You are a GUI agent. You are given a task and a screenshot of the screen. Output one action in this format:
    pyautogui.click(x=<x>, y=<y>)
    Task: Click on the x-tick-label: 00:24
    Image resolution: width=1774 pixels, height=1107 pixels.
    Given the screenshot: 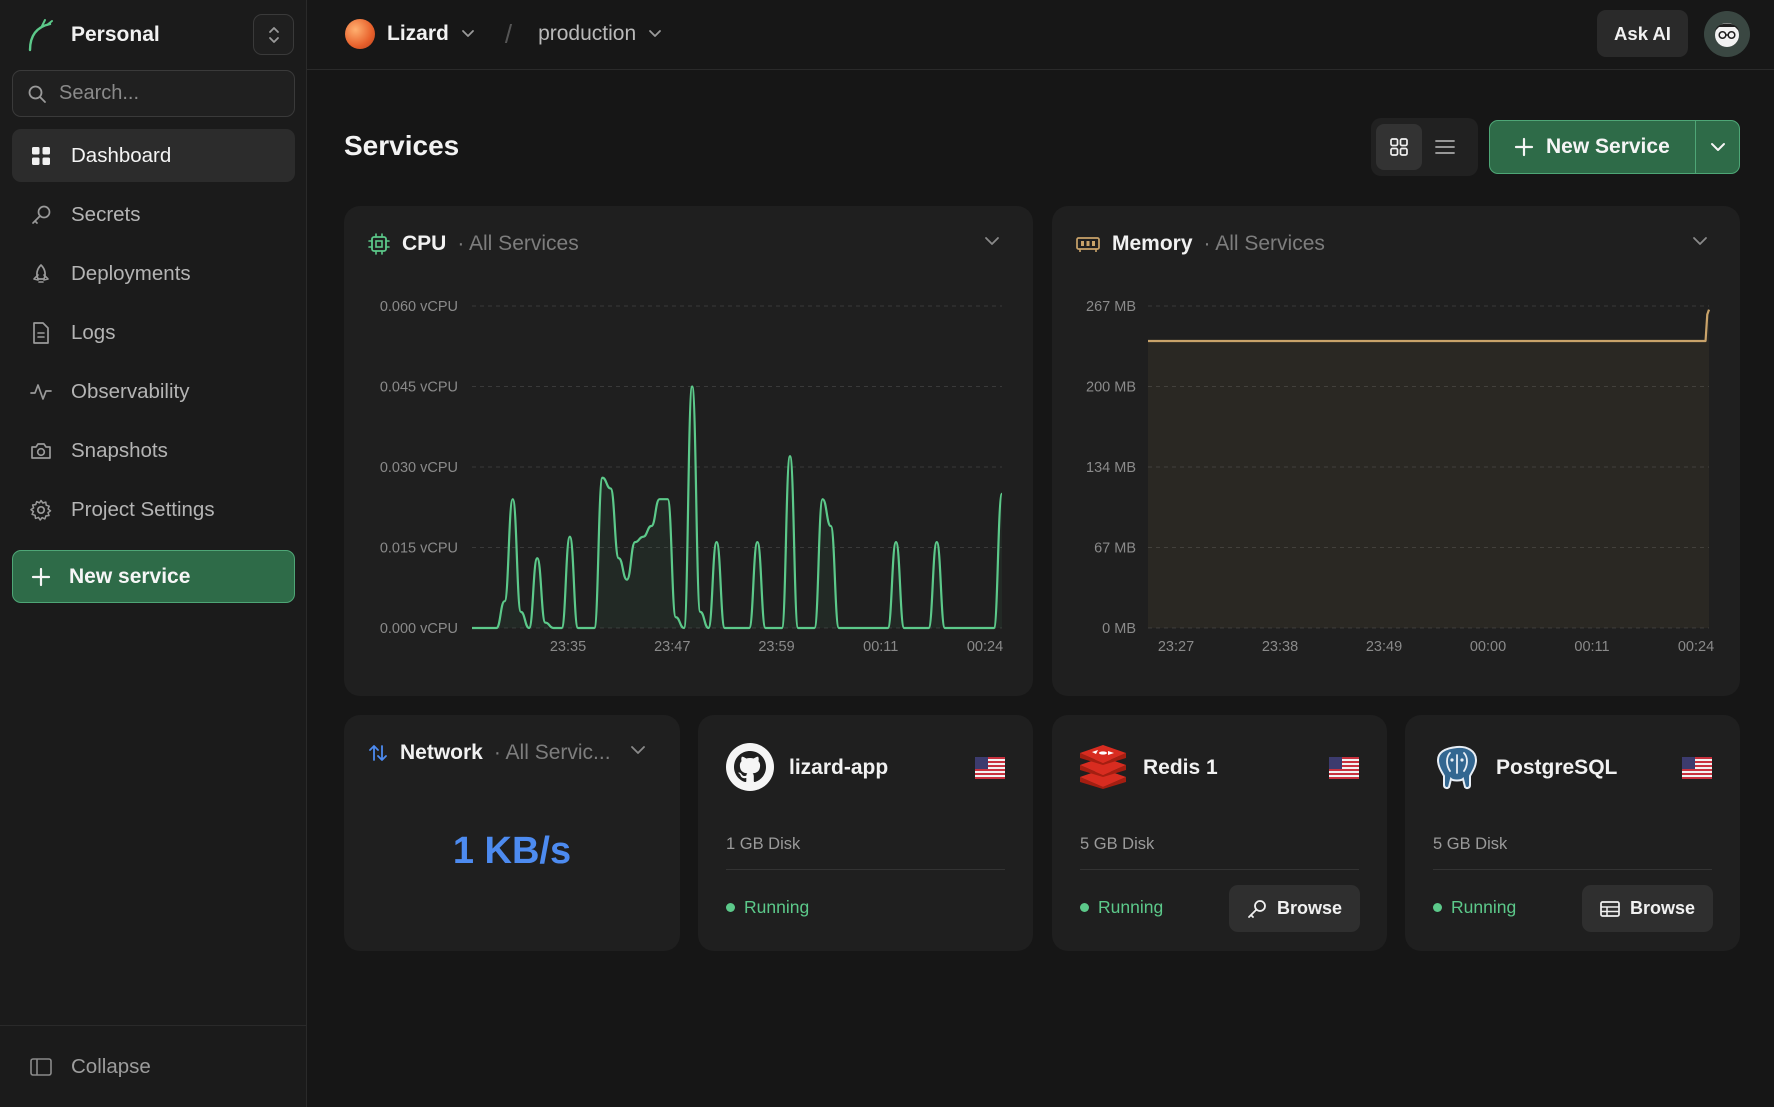 What is the action you would take?
    pyautogui.click(x=985, y=647)
    